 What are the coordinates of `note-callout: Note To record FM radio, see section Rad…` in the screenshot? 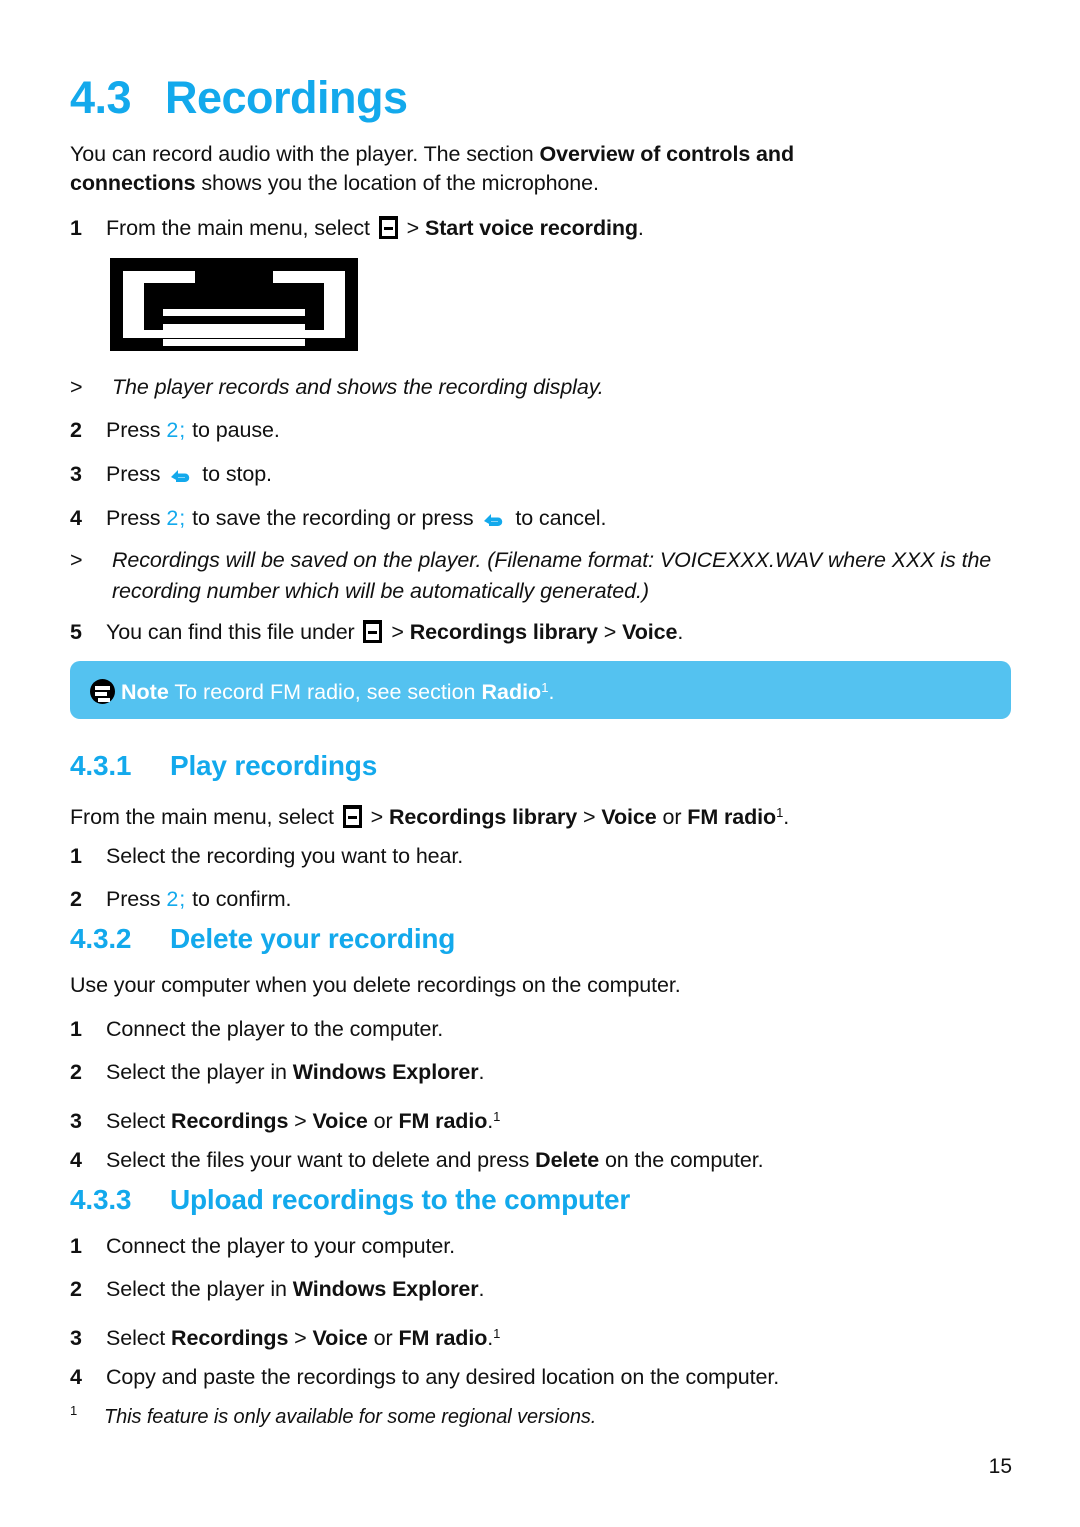 It's located at (540, 690).